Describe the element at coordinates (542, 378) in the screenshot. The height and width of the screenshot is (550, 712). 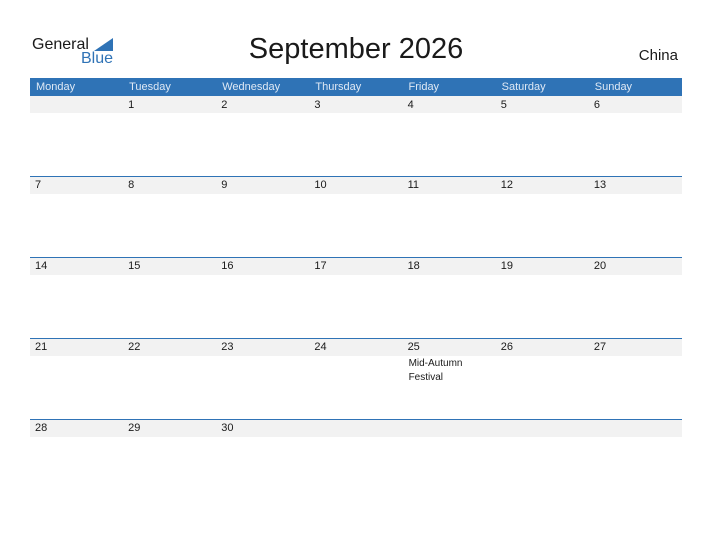
I see `day-cell: 26` at that location.